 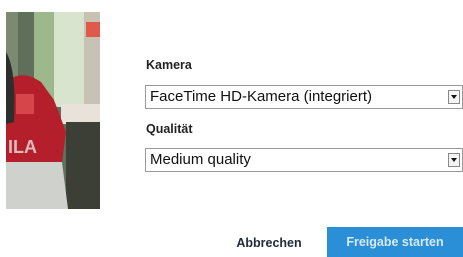 I want to click on cancel-button: Abbrechen, so click(x=269, y=243).